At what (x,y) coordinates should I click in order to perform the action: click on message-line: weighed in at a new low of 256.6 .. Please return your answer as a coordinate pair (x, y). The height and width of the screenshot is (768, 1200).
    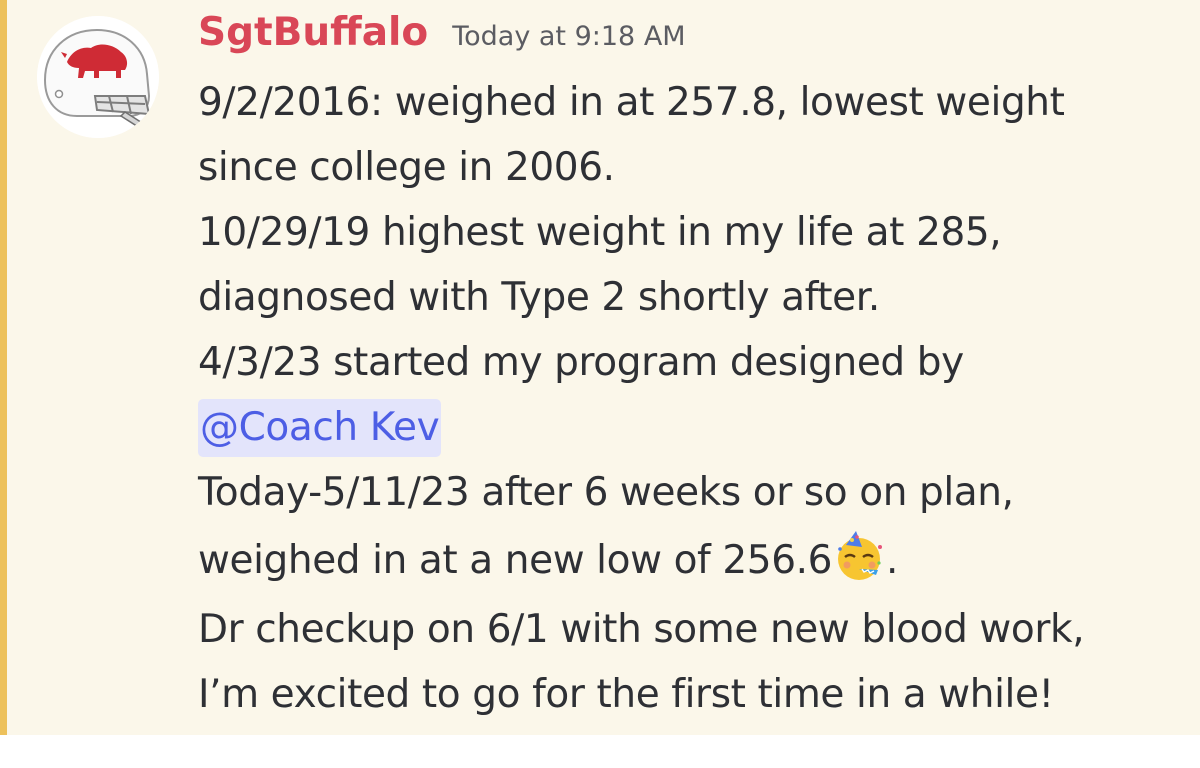
    Looking at the image, I should click on (693, 561).